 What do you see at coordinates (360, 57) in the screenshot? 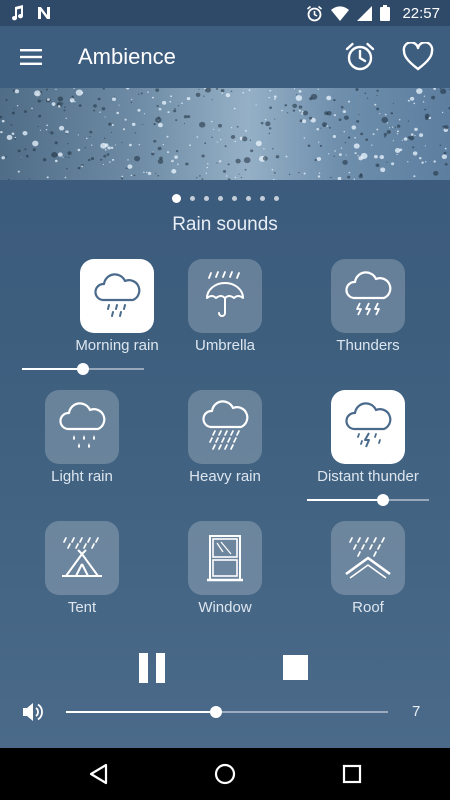
I see `alarm-clock-icon` at bounding box center [360, 57].